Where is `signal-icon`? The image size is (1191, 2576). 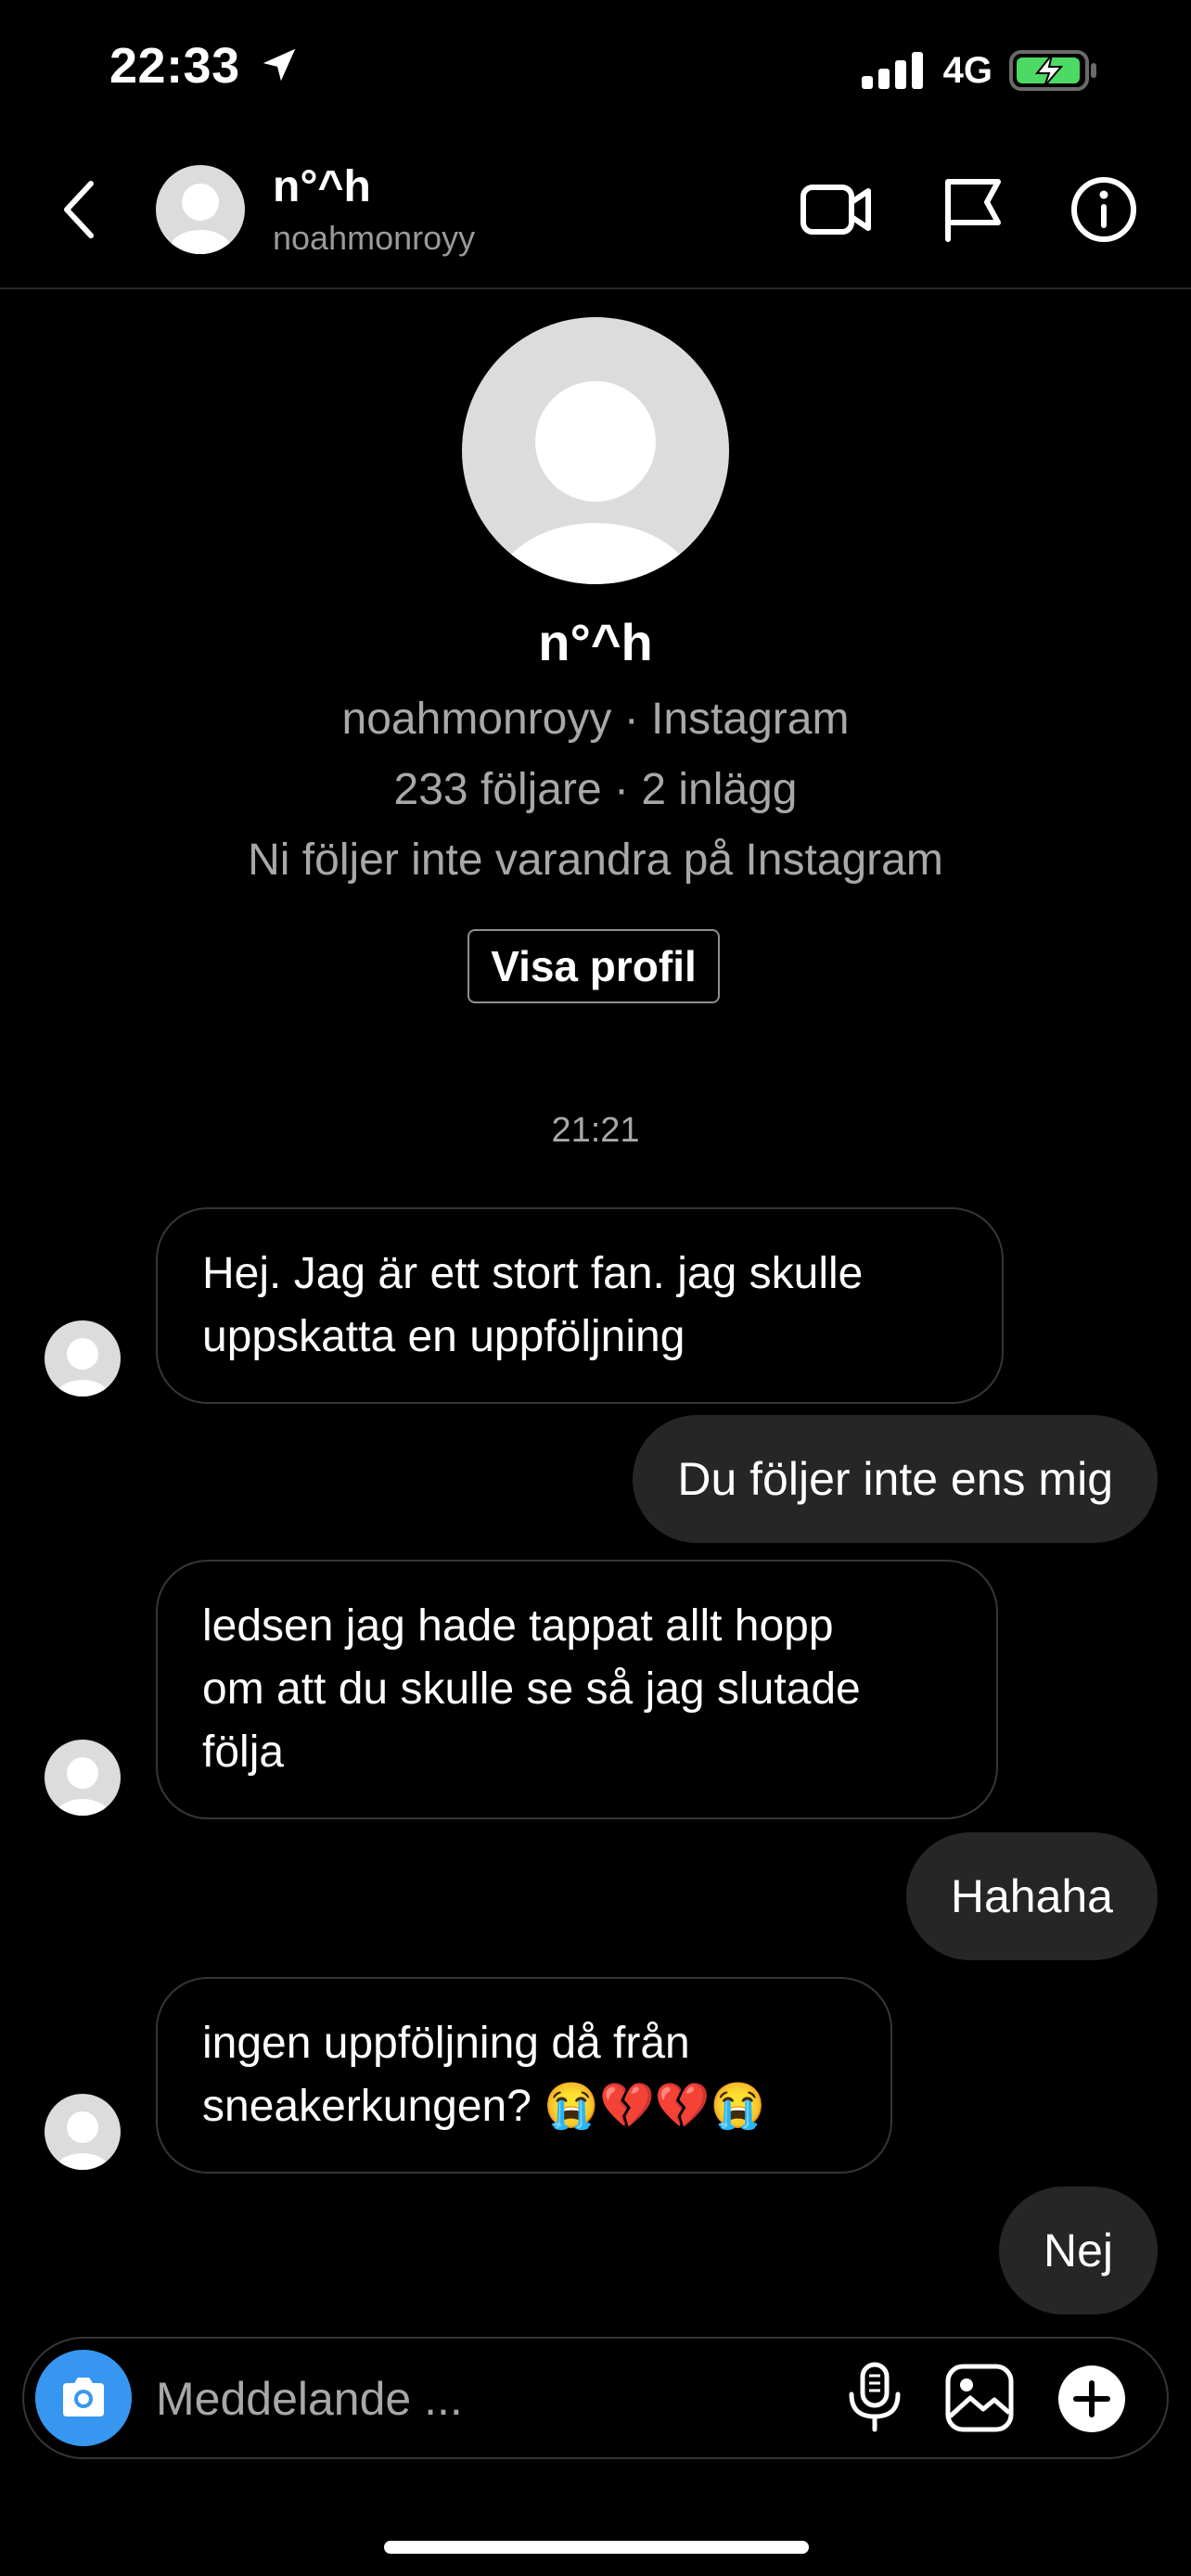
signal-icon is located at coordinates (892, 71).